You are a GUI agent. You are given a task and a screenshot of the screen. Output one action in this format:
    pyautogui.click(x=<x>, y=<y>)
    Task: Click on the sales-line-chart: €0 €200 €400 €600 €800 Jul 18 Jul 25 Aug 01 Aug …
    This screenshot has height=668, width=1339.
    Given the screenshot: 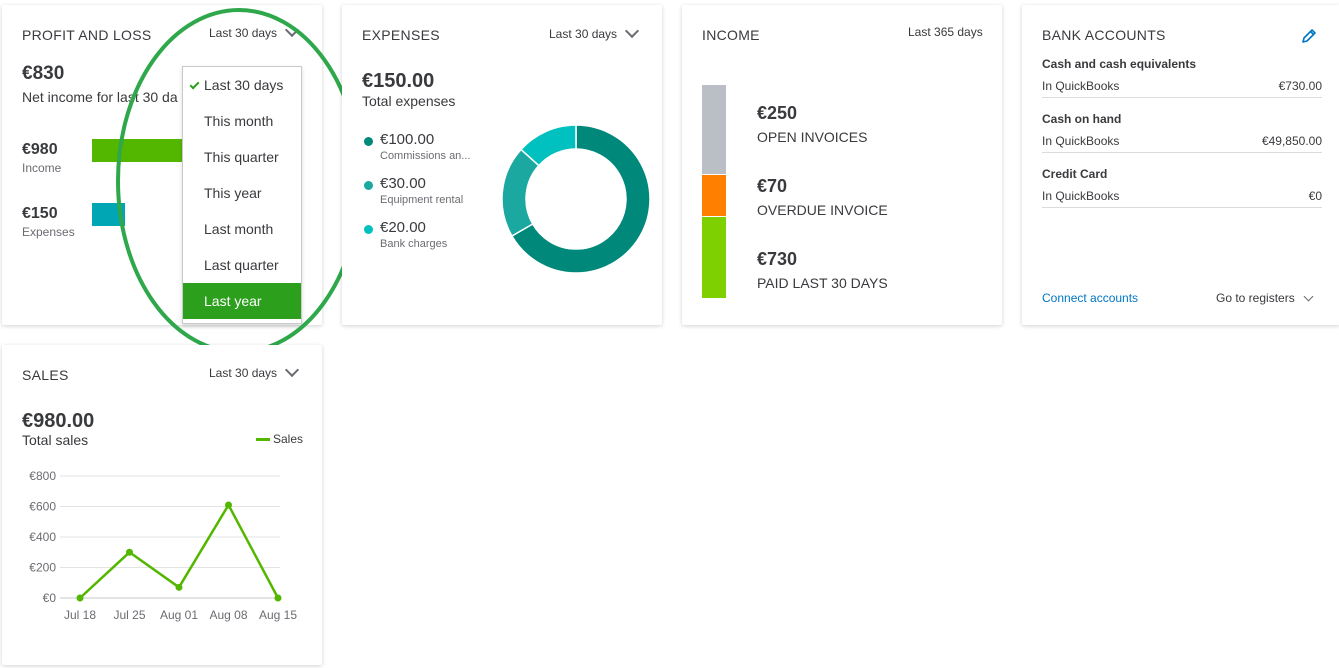 What is the action you would take?
    pyautogui.click(x=162, y=545)
    